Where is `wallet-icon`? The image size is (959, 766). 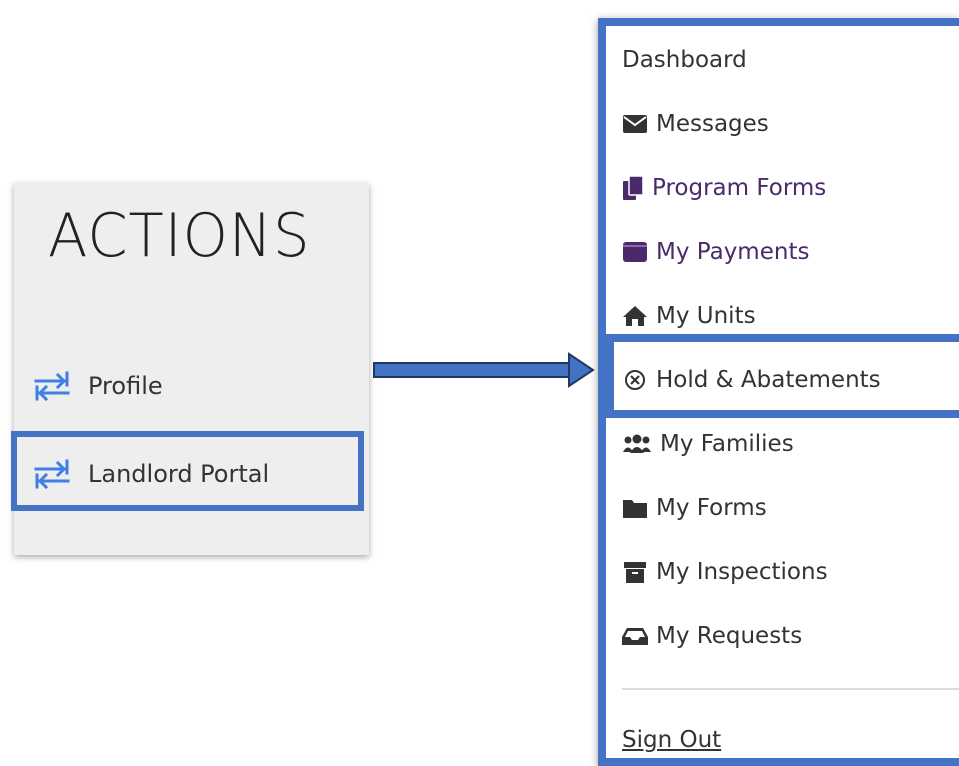 wallet-icon is located at coordinates (635, 252).